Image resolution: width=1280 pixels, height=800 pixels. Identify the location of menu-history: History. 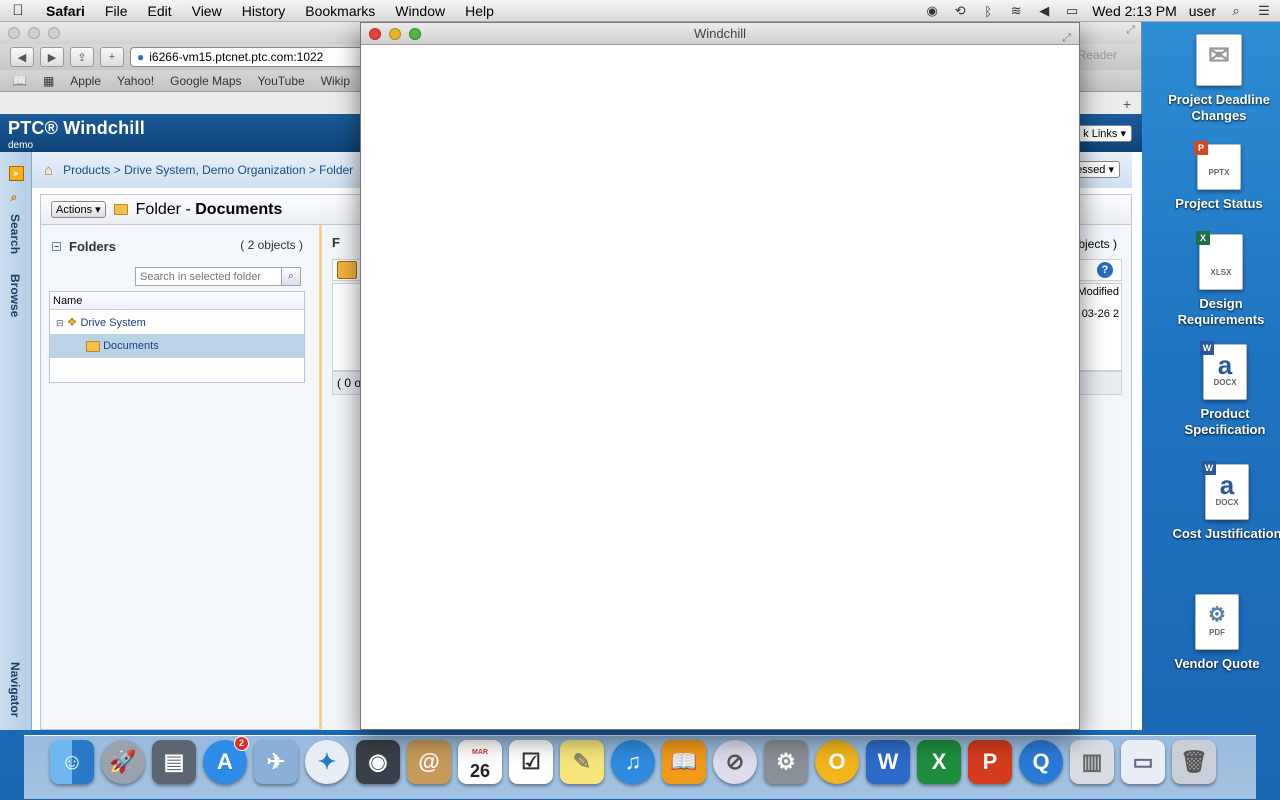
(264, 11).